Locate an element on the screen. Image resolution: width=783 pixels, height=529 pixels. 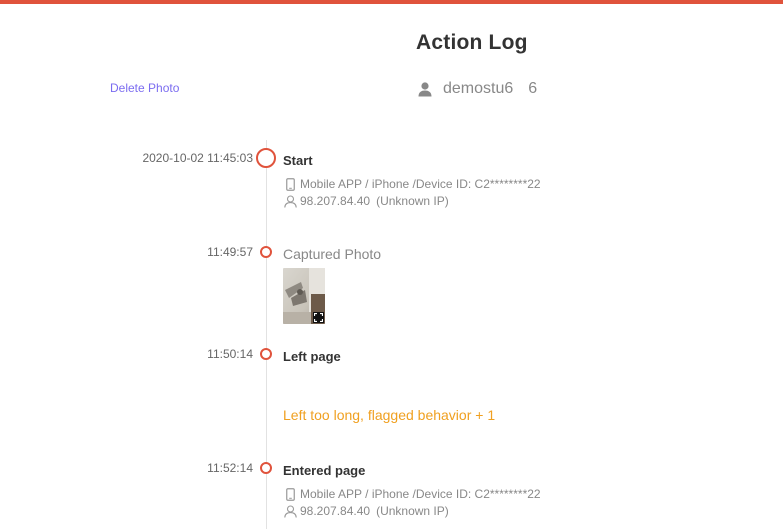
page-title: Action Log is located at coordinates (472, 42).